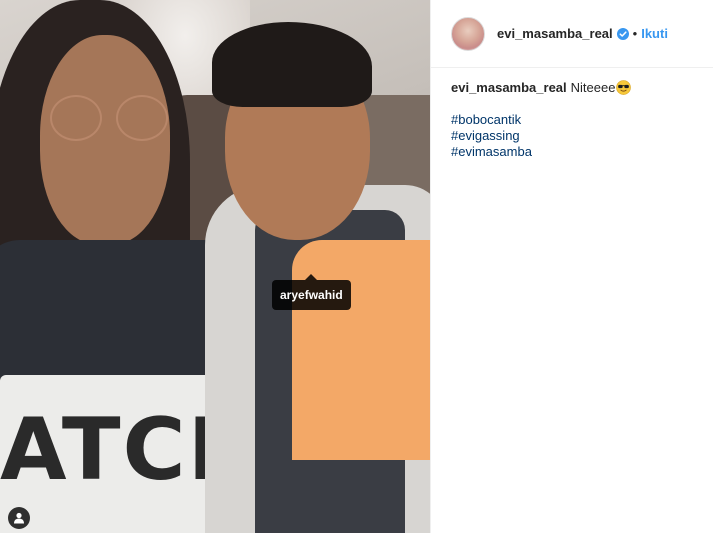  What do you see at coordinates (110, 118) in the screenshot?
I see `woman-glasses` at bounding box center [110, 118].